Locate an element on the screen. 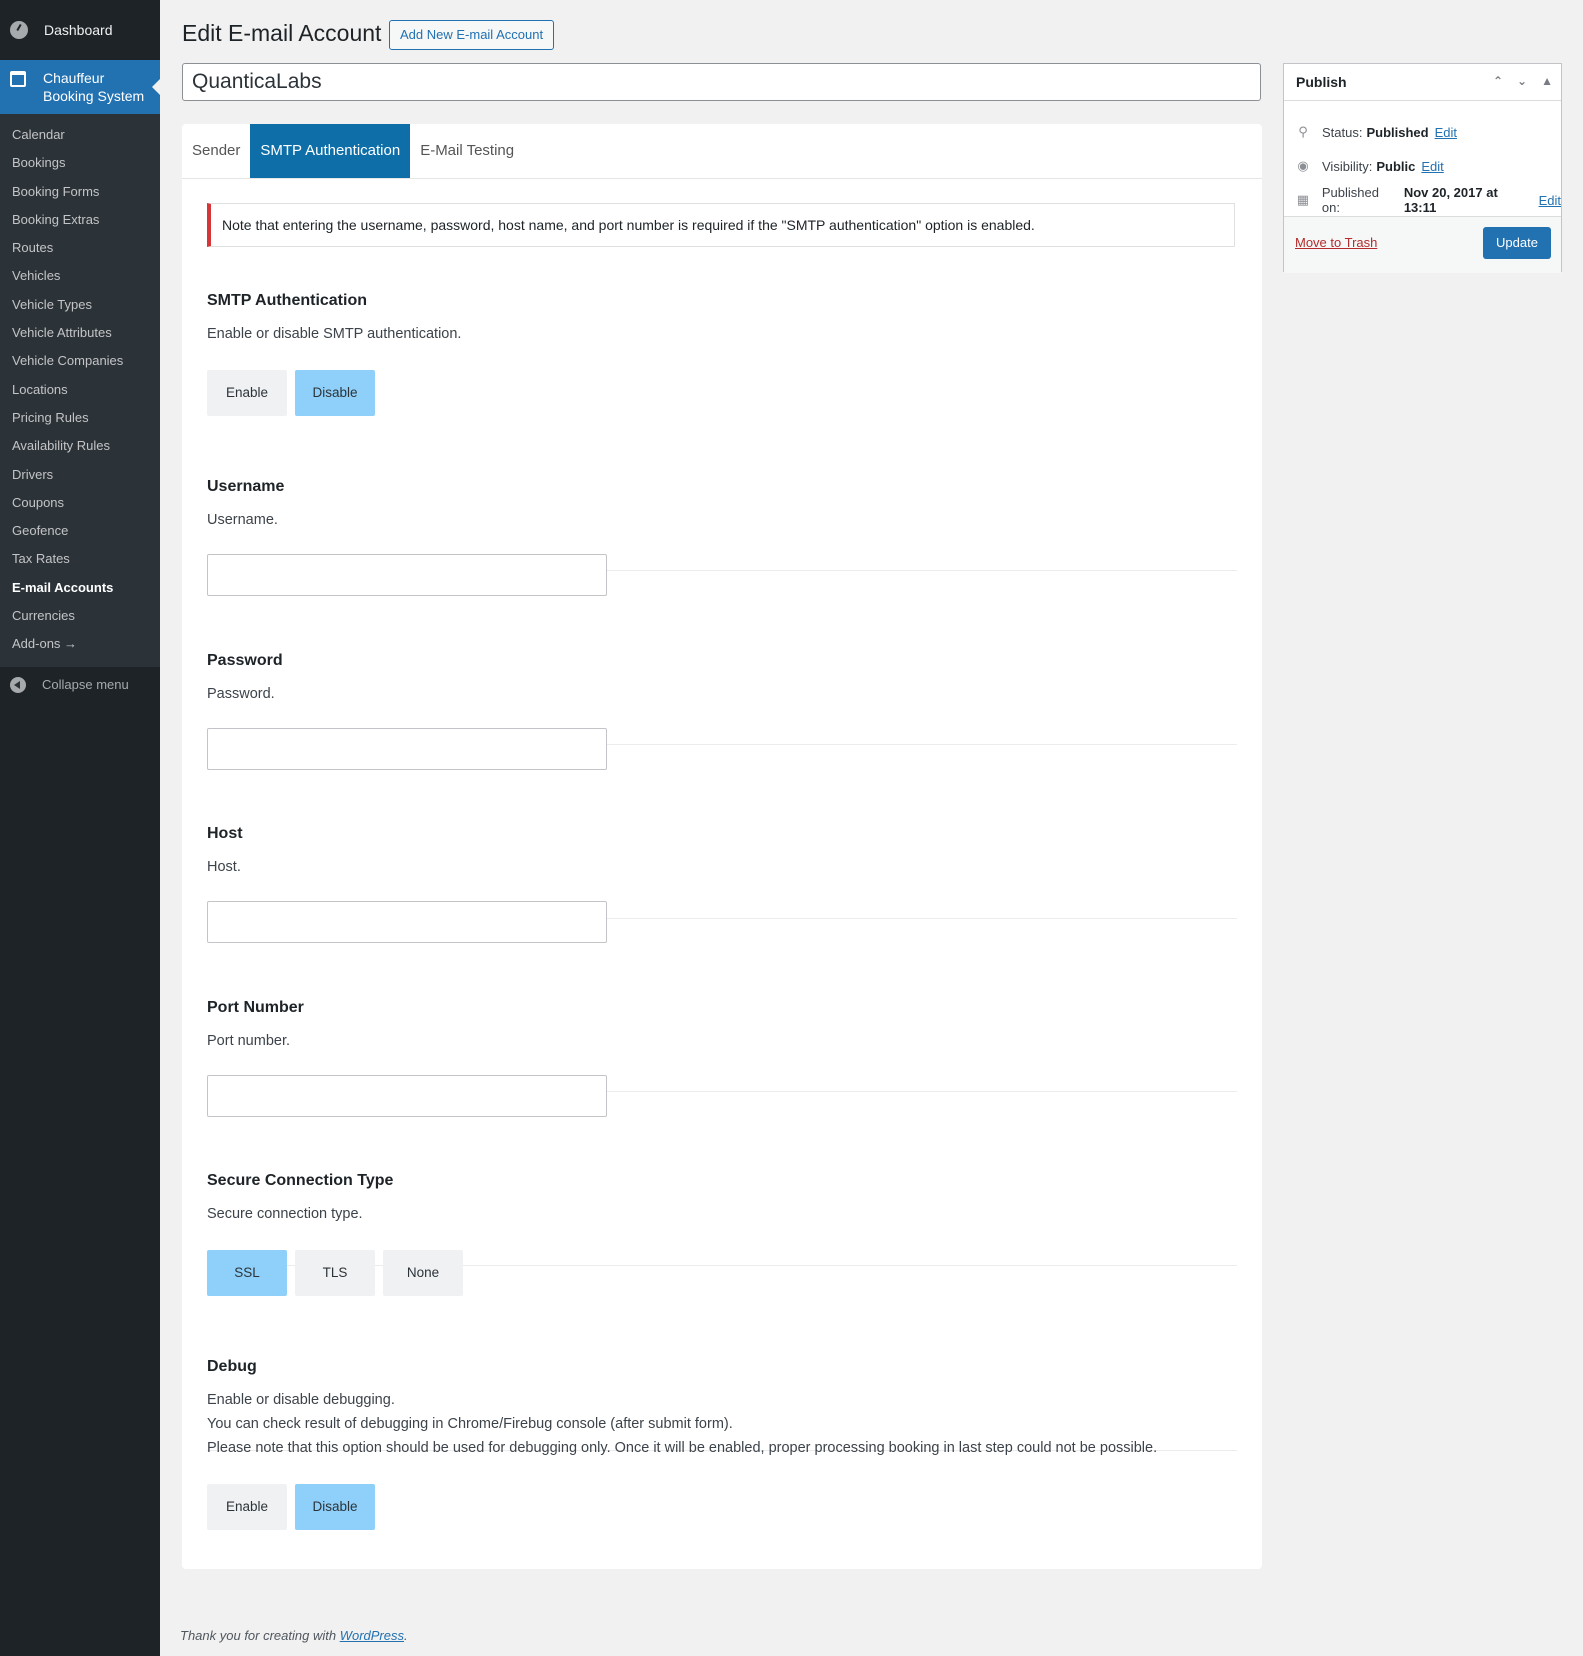 The width and height of the screenshot is (1583, 1656). field-label: Password is located at coordinates (245, 660).